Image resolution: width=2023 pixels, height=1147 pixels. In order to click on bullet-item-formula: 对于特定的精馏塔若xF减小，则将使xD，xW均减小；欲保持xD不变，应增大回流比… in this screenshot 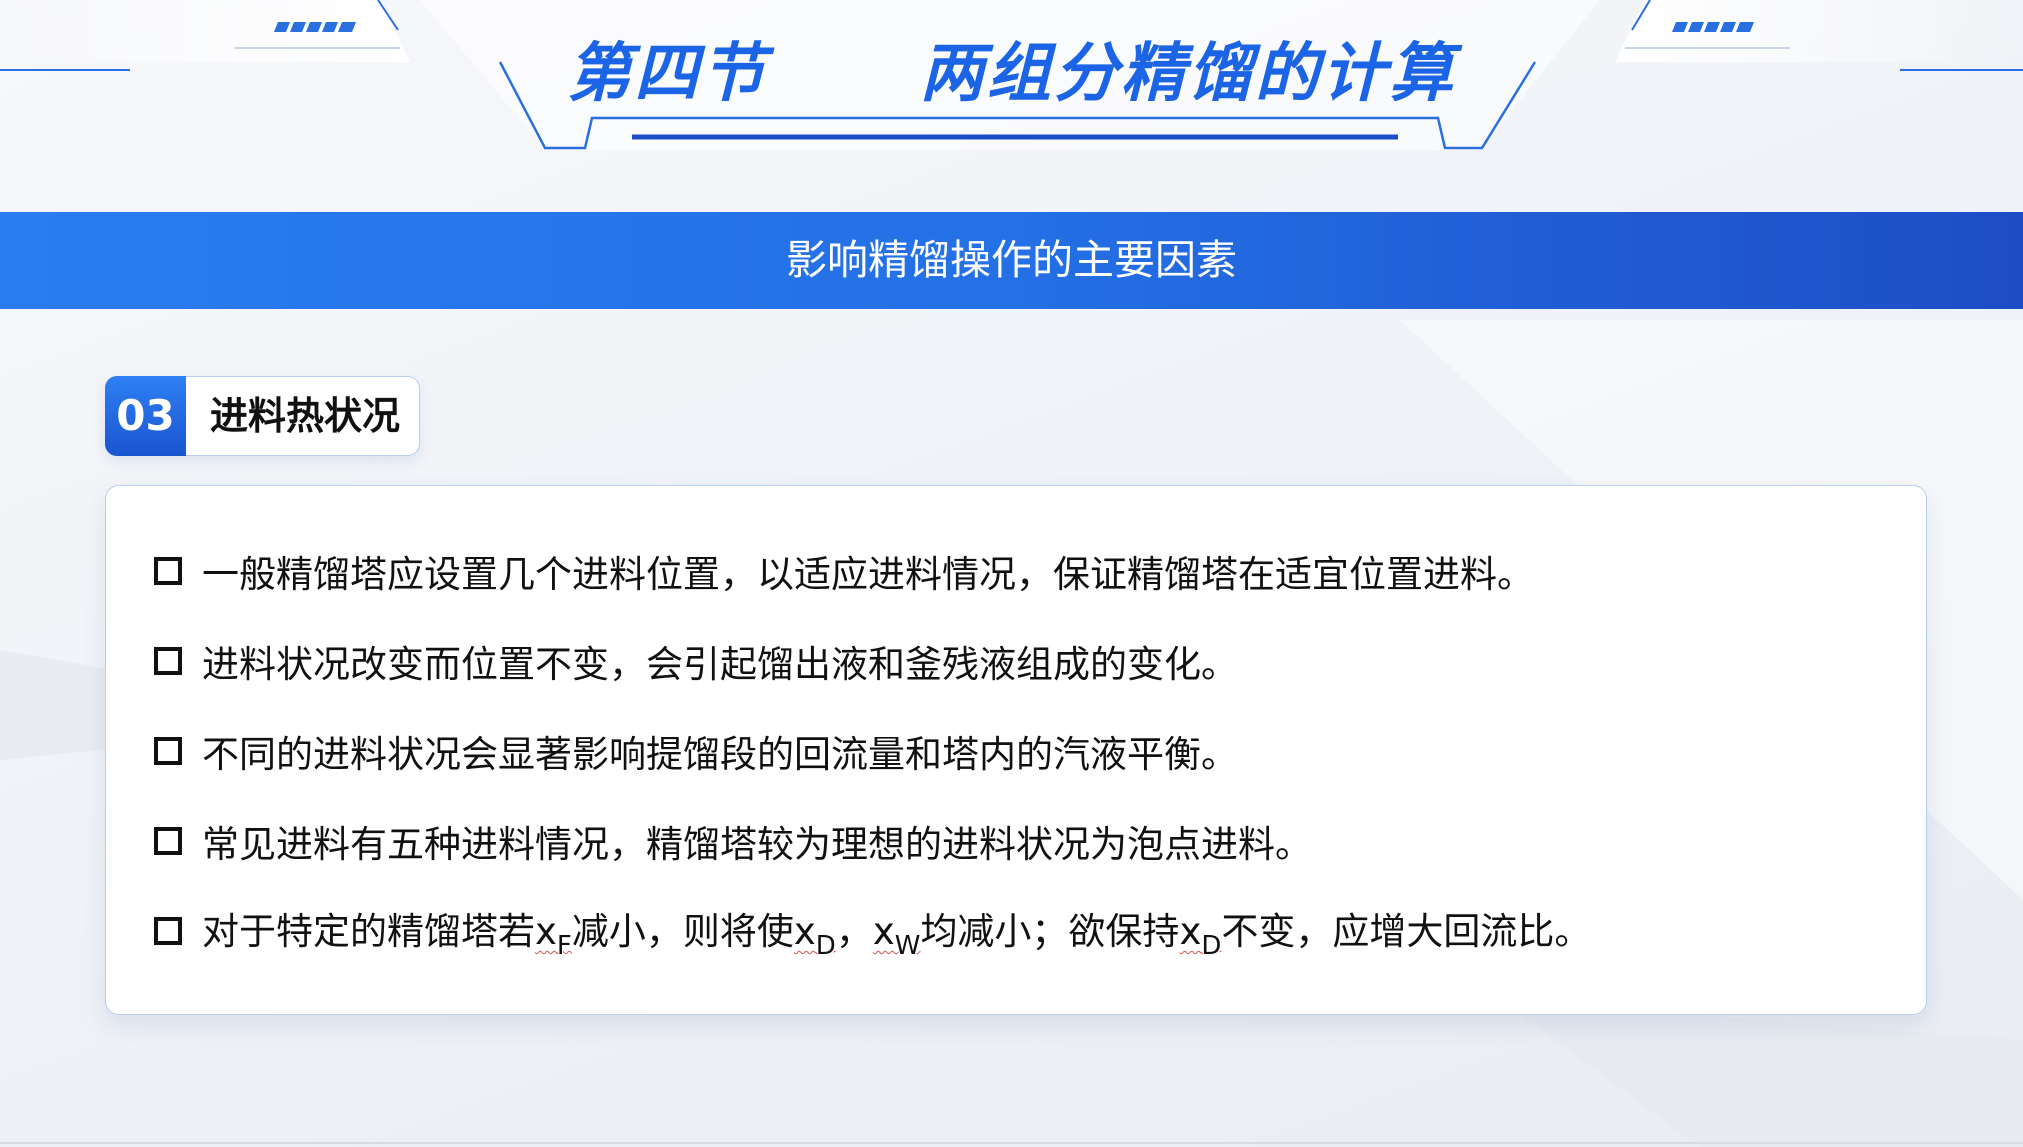, I will do `click(872, 931)`.